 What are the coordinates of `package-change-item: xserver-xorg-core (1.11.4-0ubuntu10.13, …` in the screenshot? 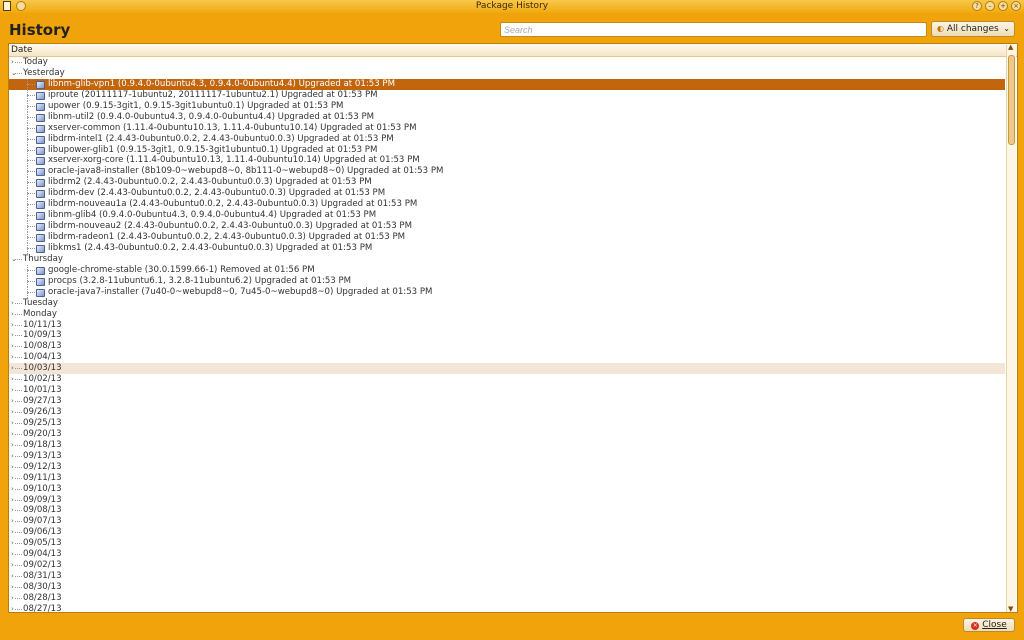 It's located at (507, 161).